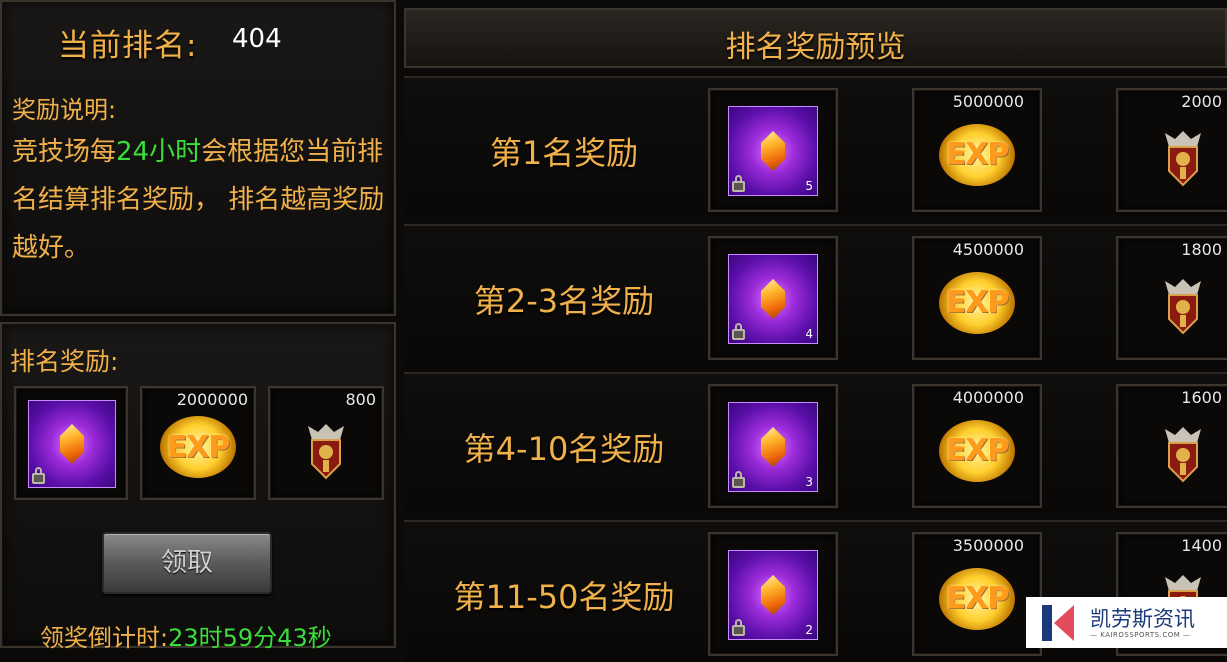 This screenshot has width=1227, height=662. What do you see at coordinates (187, 563) in the screenshot?
I see `claim-button: 领取` at bounding box center [187, 563].